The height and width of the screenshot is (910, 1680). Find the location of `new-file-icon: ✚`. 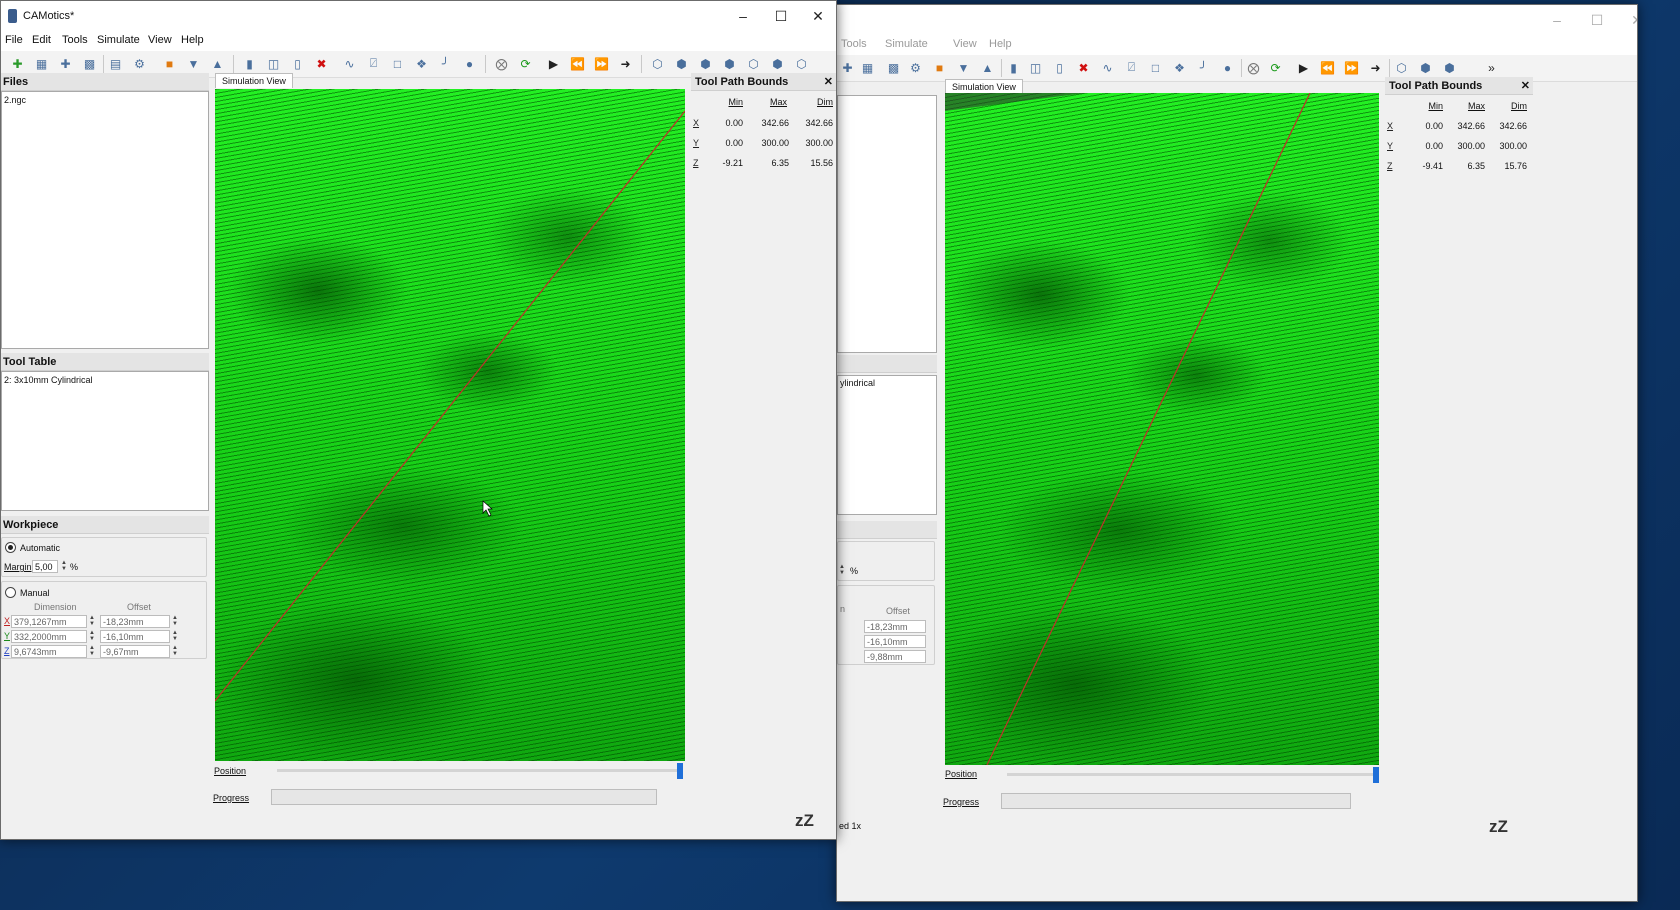

new-file-icon: ✚ is located at coordinates (17, 63).